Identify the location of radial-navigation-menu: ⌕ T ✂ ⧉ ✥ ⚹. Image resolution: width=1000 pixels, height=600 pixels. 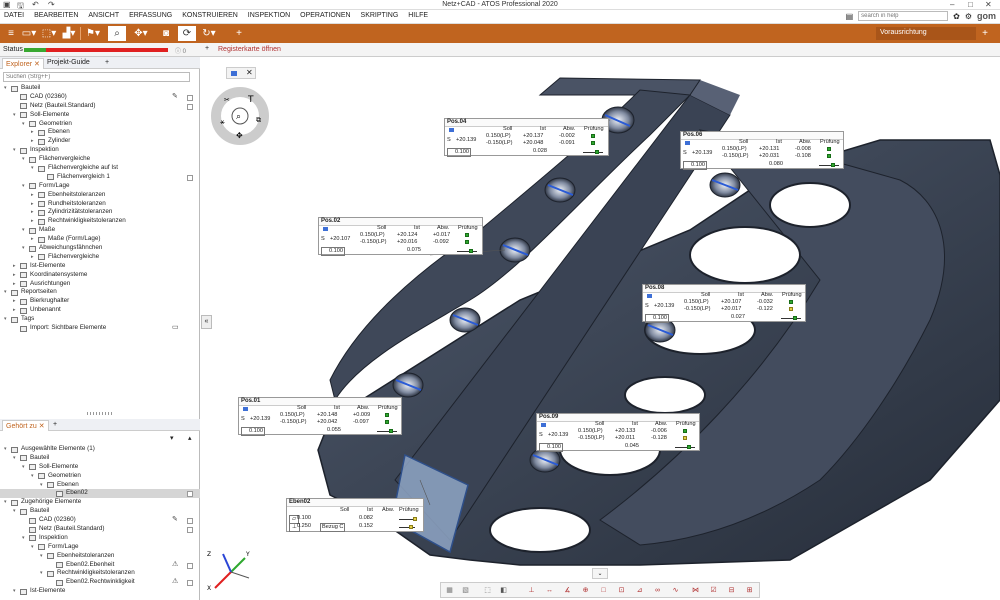
(240, 114).